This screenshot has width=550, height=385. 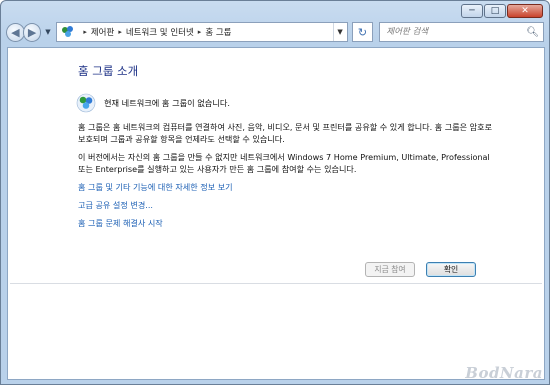 I want to click on control-panel-icon, so click(x=68, y=31).